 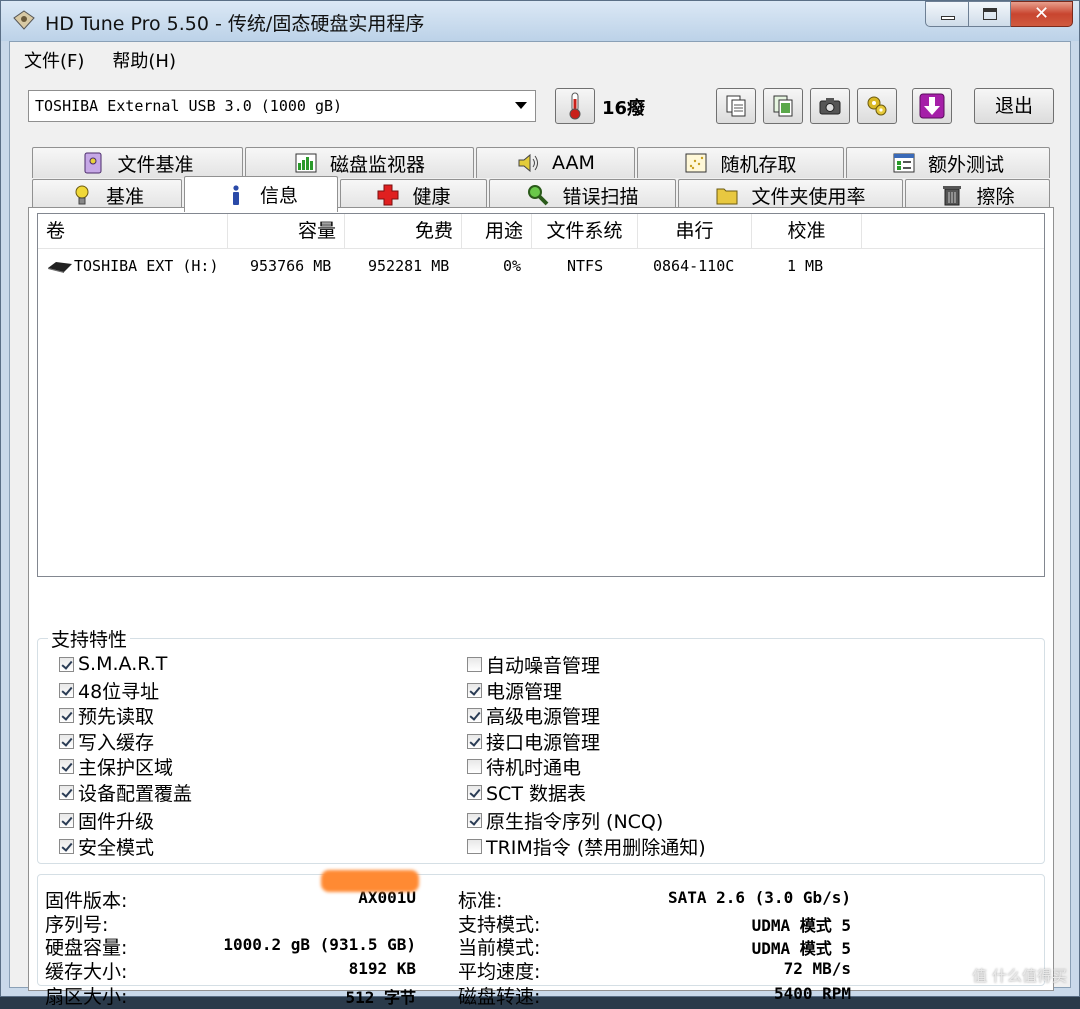 What do you see at coordinates (146, 266) in the screenshot?
I see `cell-volume: TOSHIBA EXT (H:)` at bounding box center [146, 266].